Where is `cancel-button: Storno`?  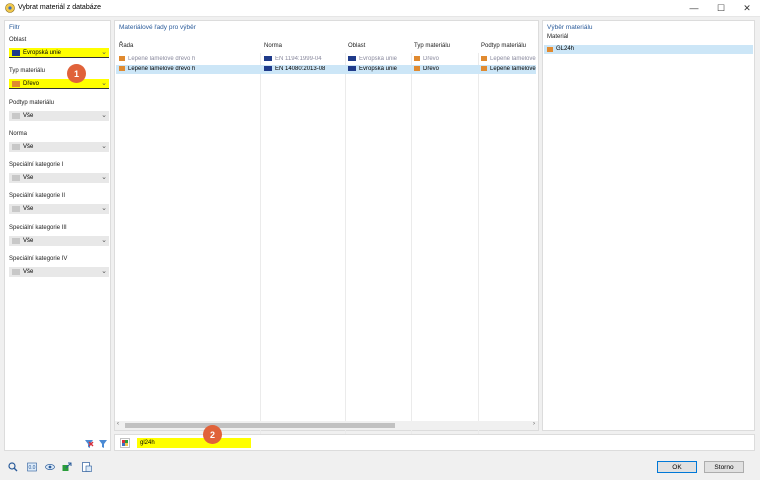 cancel-button: Storno is located at coordinates (724, 467).